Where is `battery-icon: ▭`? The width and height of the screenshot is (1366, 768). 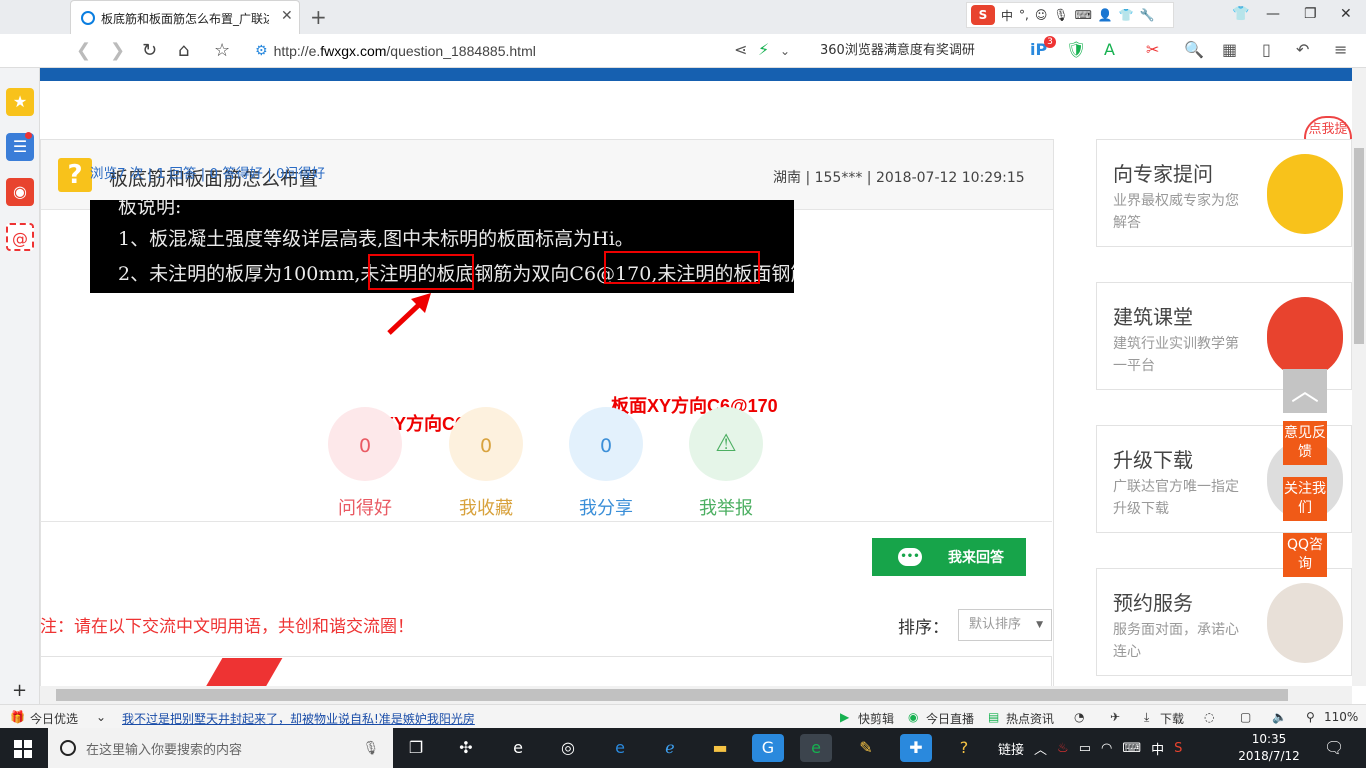
battery-icon: ▭ is located at coordinates (1085, 748).